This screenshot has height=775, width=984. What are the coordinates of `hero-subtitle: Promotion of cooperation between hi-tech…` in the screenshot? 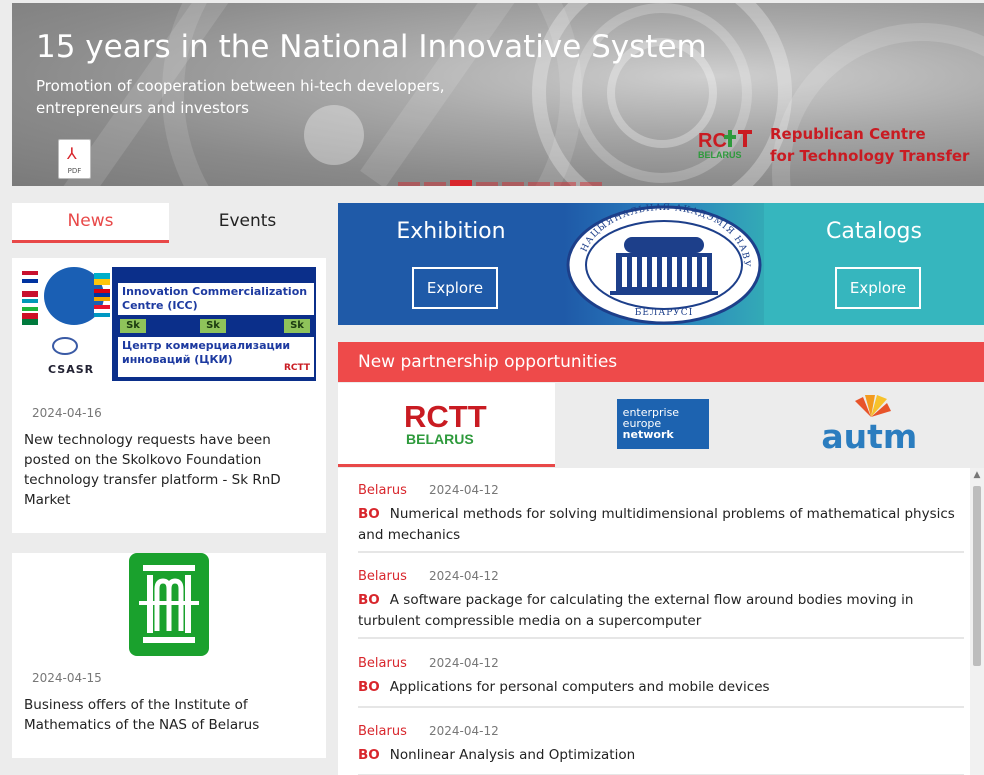 It's located at (240, 97).